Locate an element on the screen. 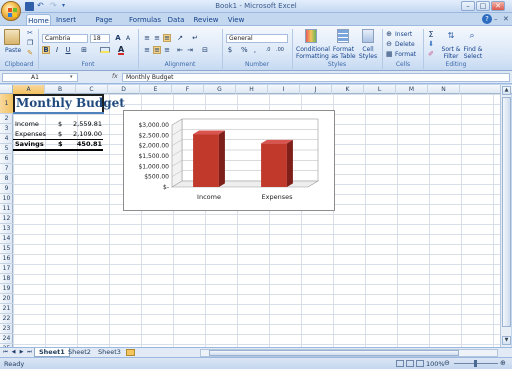 The width and height of the screenshot is (512, 369). zoom-level: 100% is located at coordinates (435, 364).